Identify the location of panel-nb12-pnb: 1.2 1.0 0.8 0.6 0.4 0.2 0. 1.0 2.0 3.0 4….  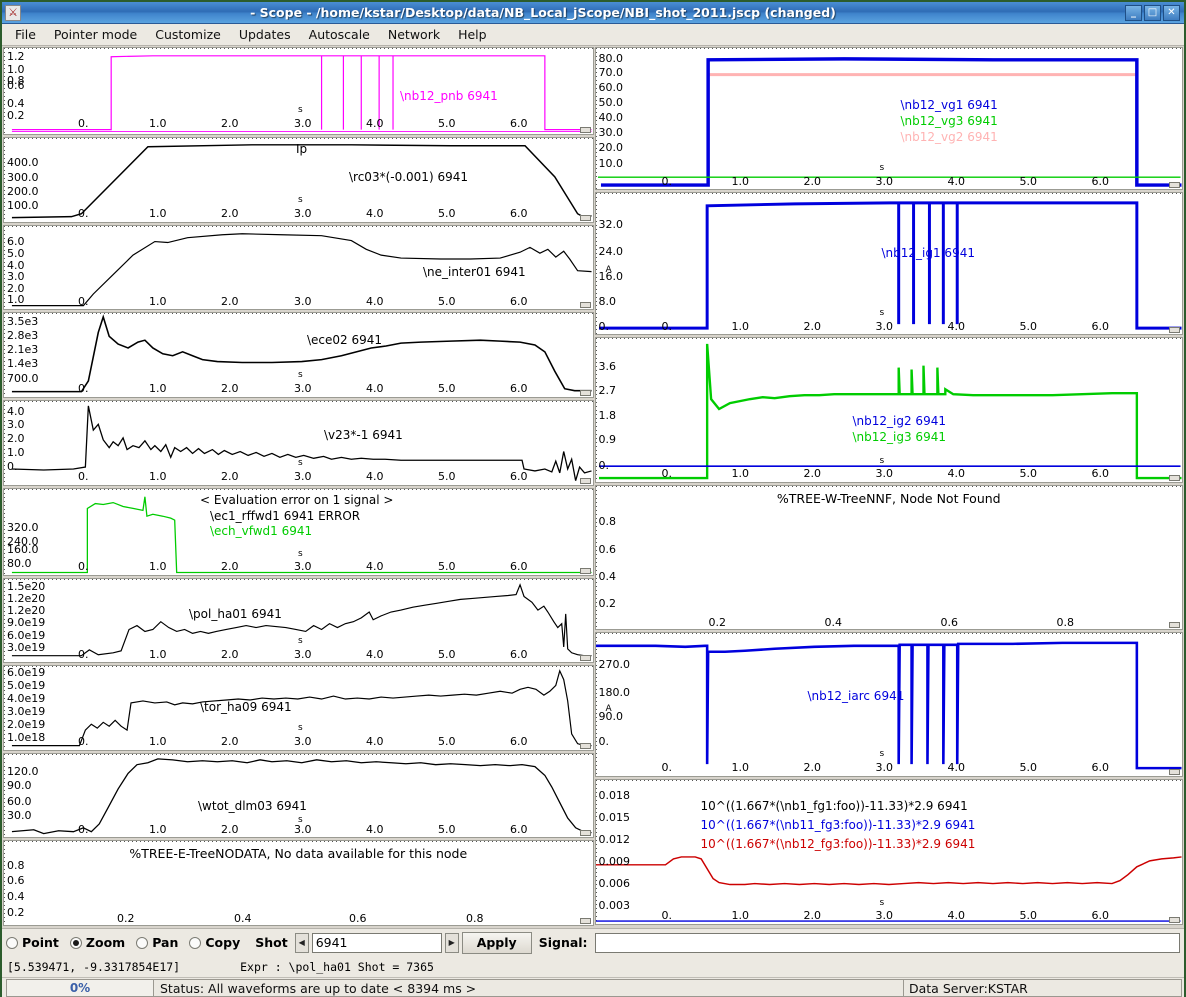
(298, 91).